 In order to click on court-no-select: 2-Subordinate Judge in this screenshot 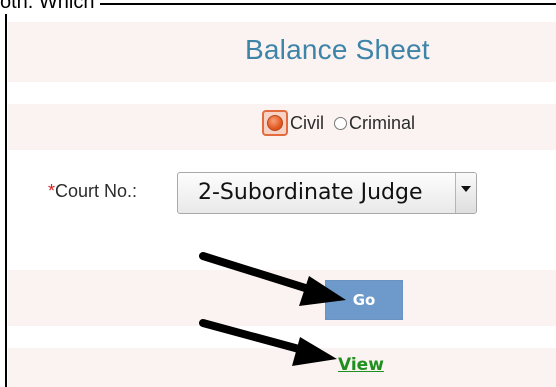, I will do `click(327, 193)`.